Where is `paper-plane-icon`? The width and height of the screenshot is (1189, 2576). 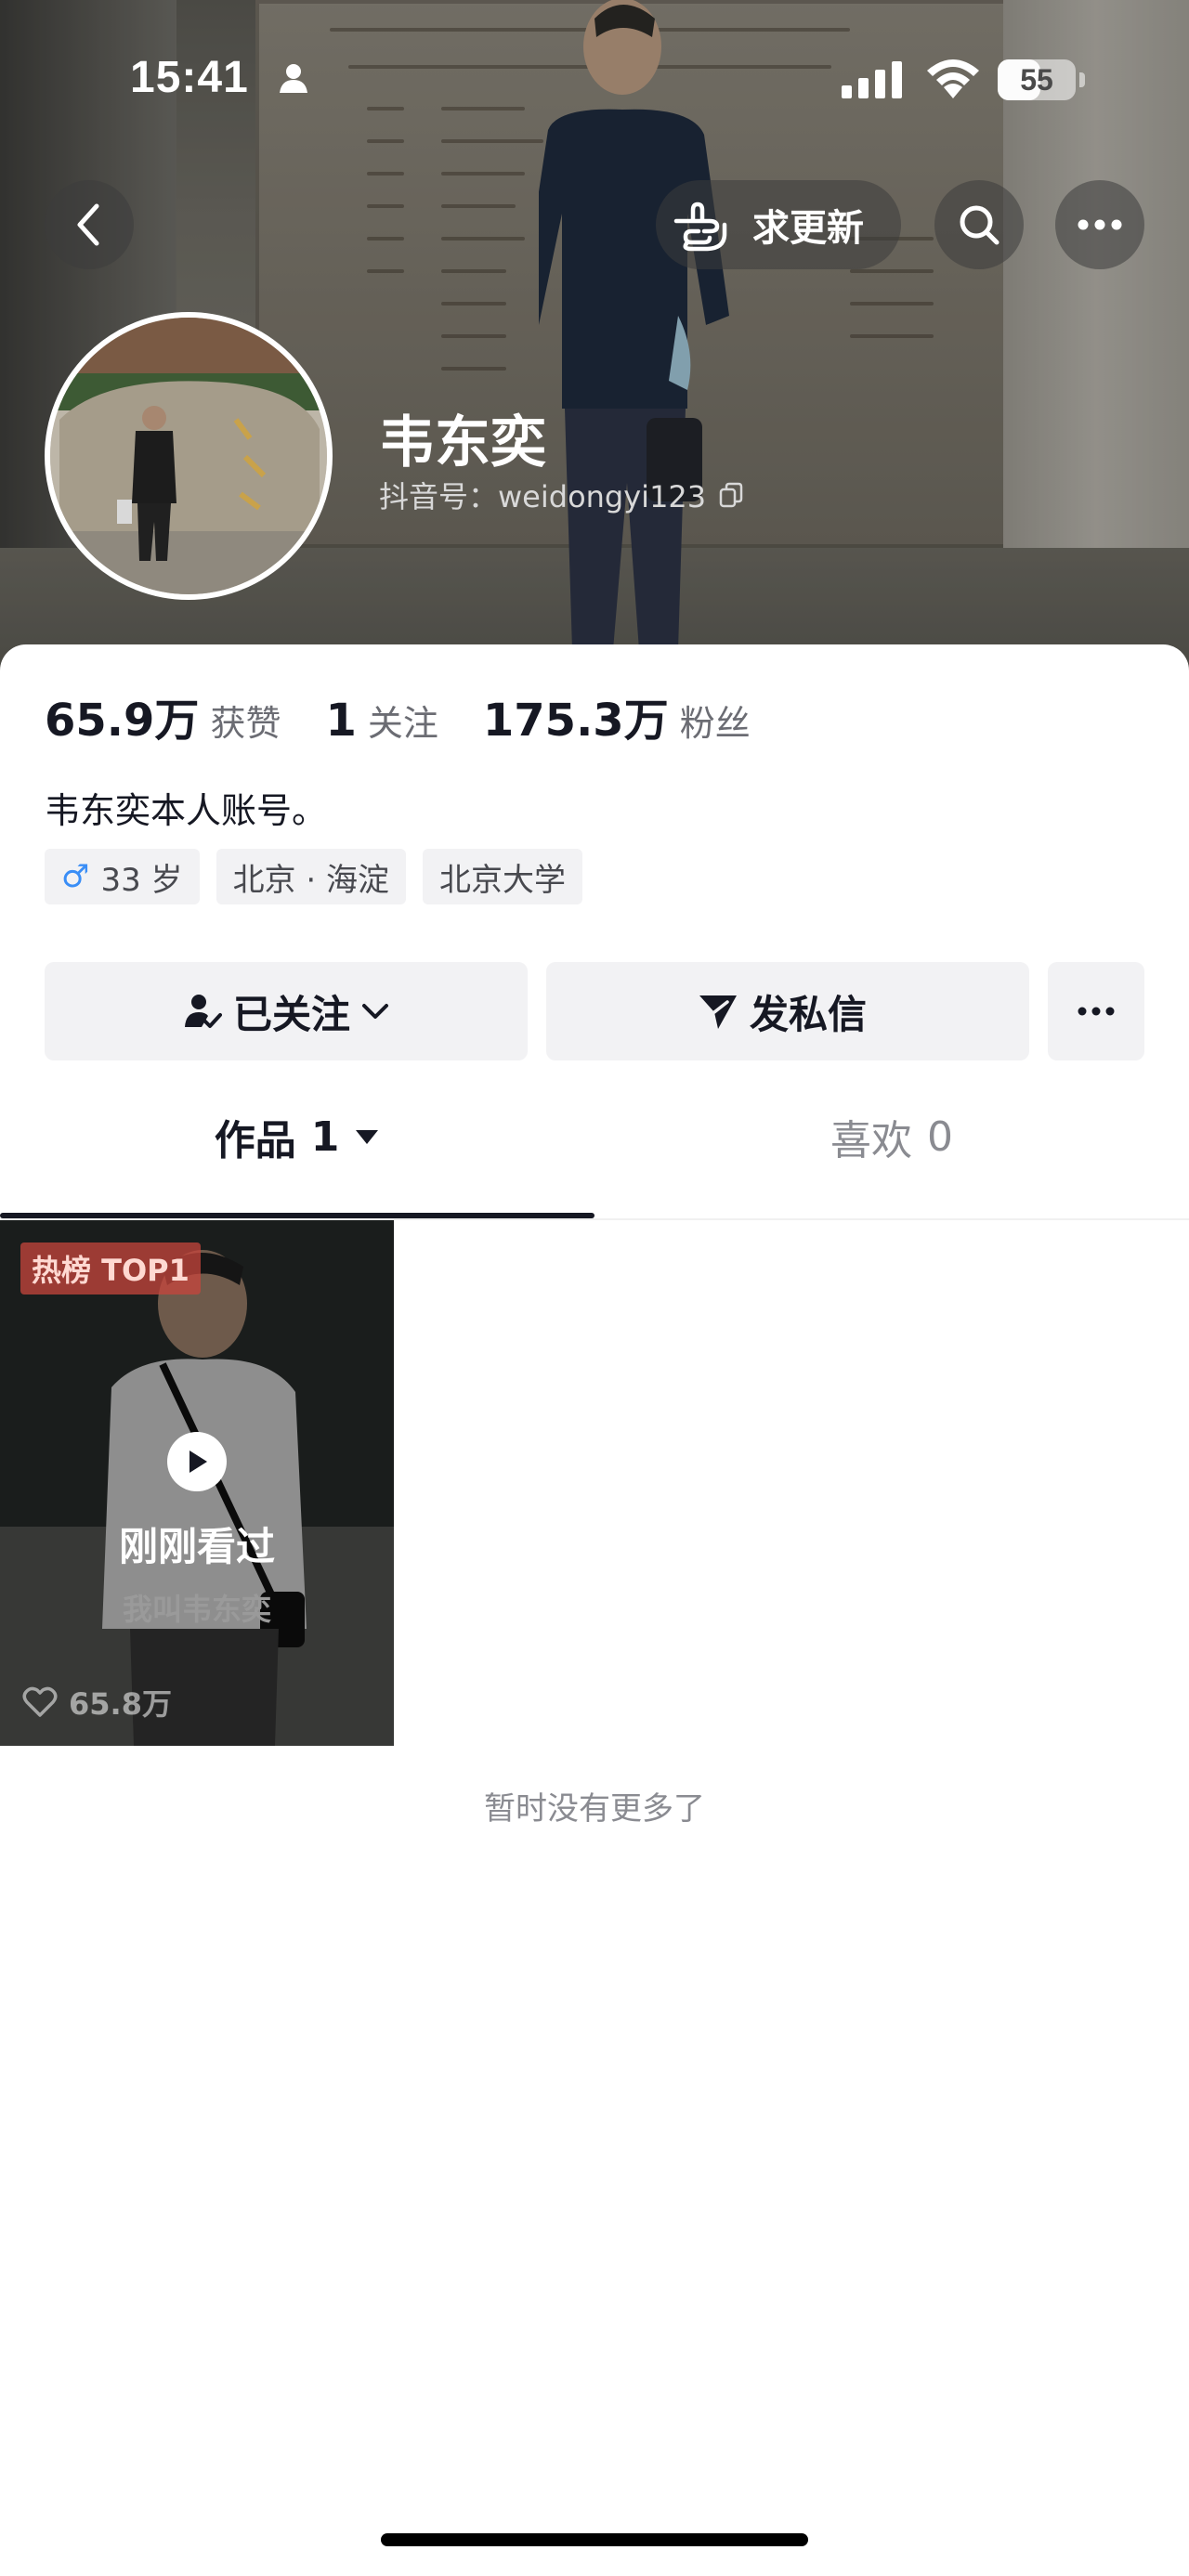
paper-plane-icon is located at coordinates (718, 1012).